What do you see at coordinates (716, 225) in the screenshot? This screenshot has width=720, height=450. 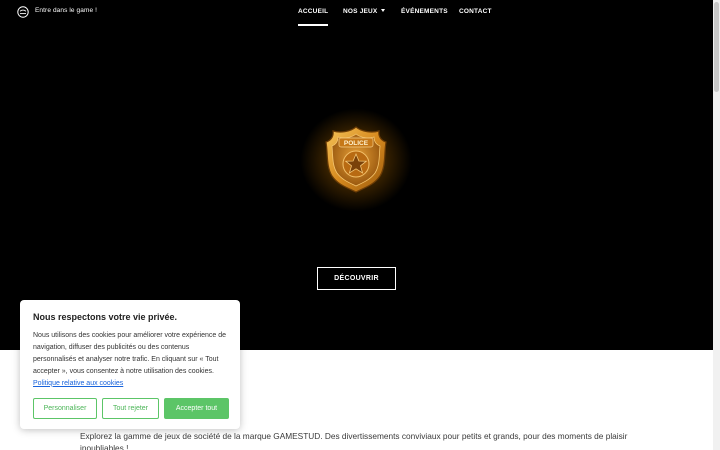 I see `page-scrollbar` at bounding box center [716, 225].